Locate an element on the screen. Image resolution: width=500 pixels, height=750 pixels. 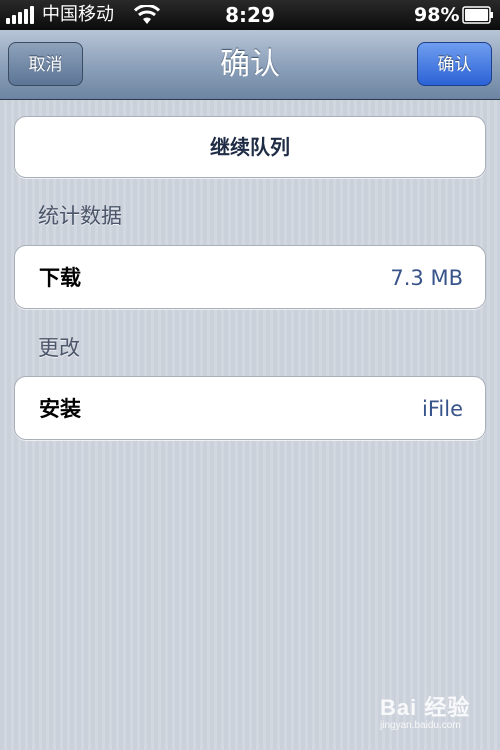
baidu-watermark: Bai 经验 jingyan.baidu.com is located at coordinates (437, 716).